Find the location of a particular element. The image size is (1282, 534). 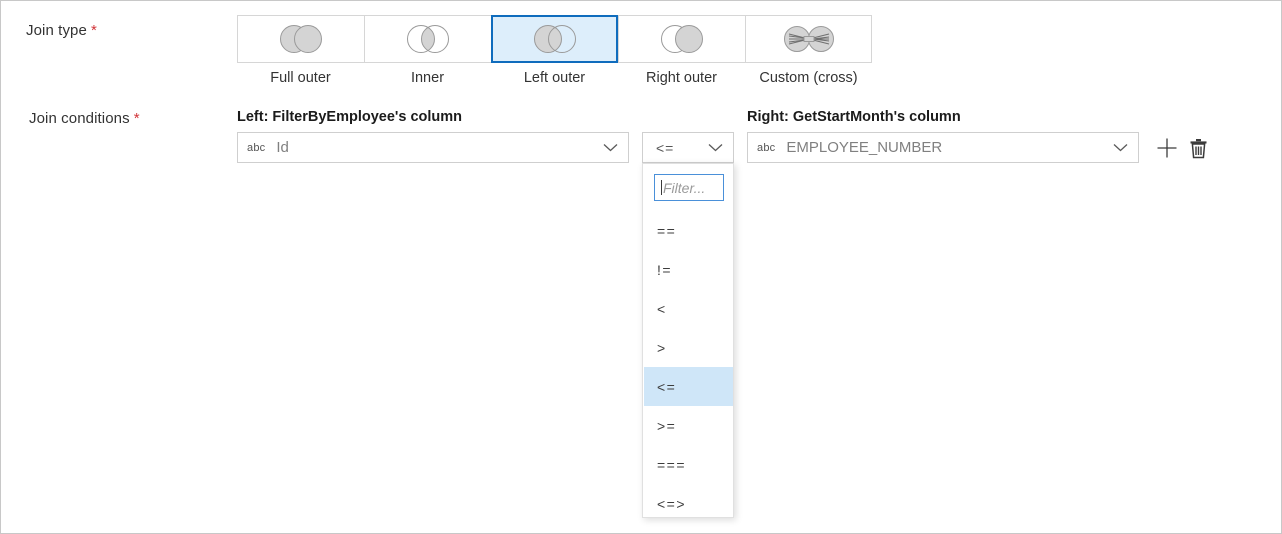

operator-option-label: == is located at coordinates (667, 230).